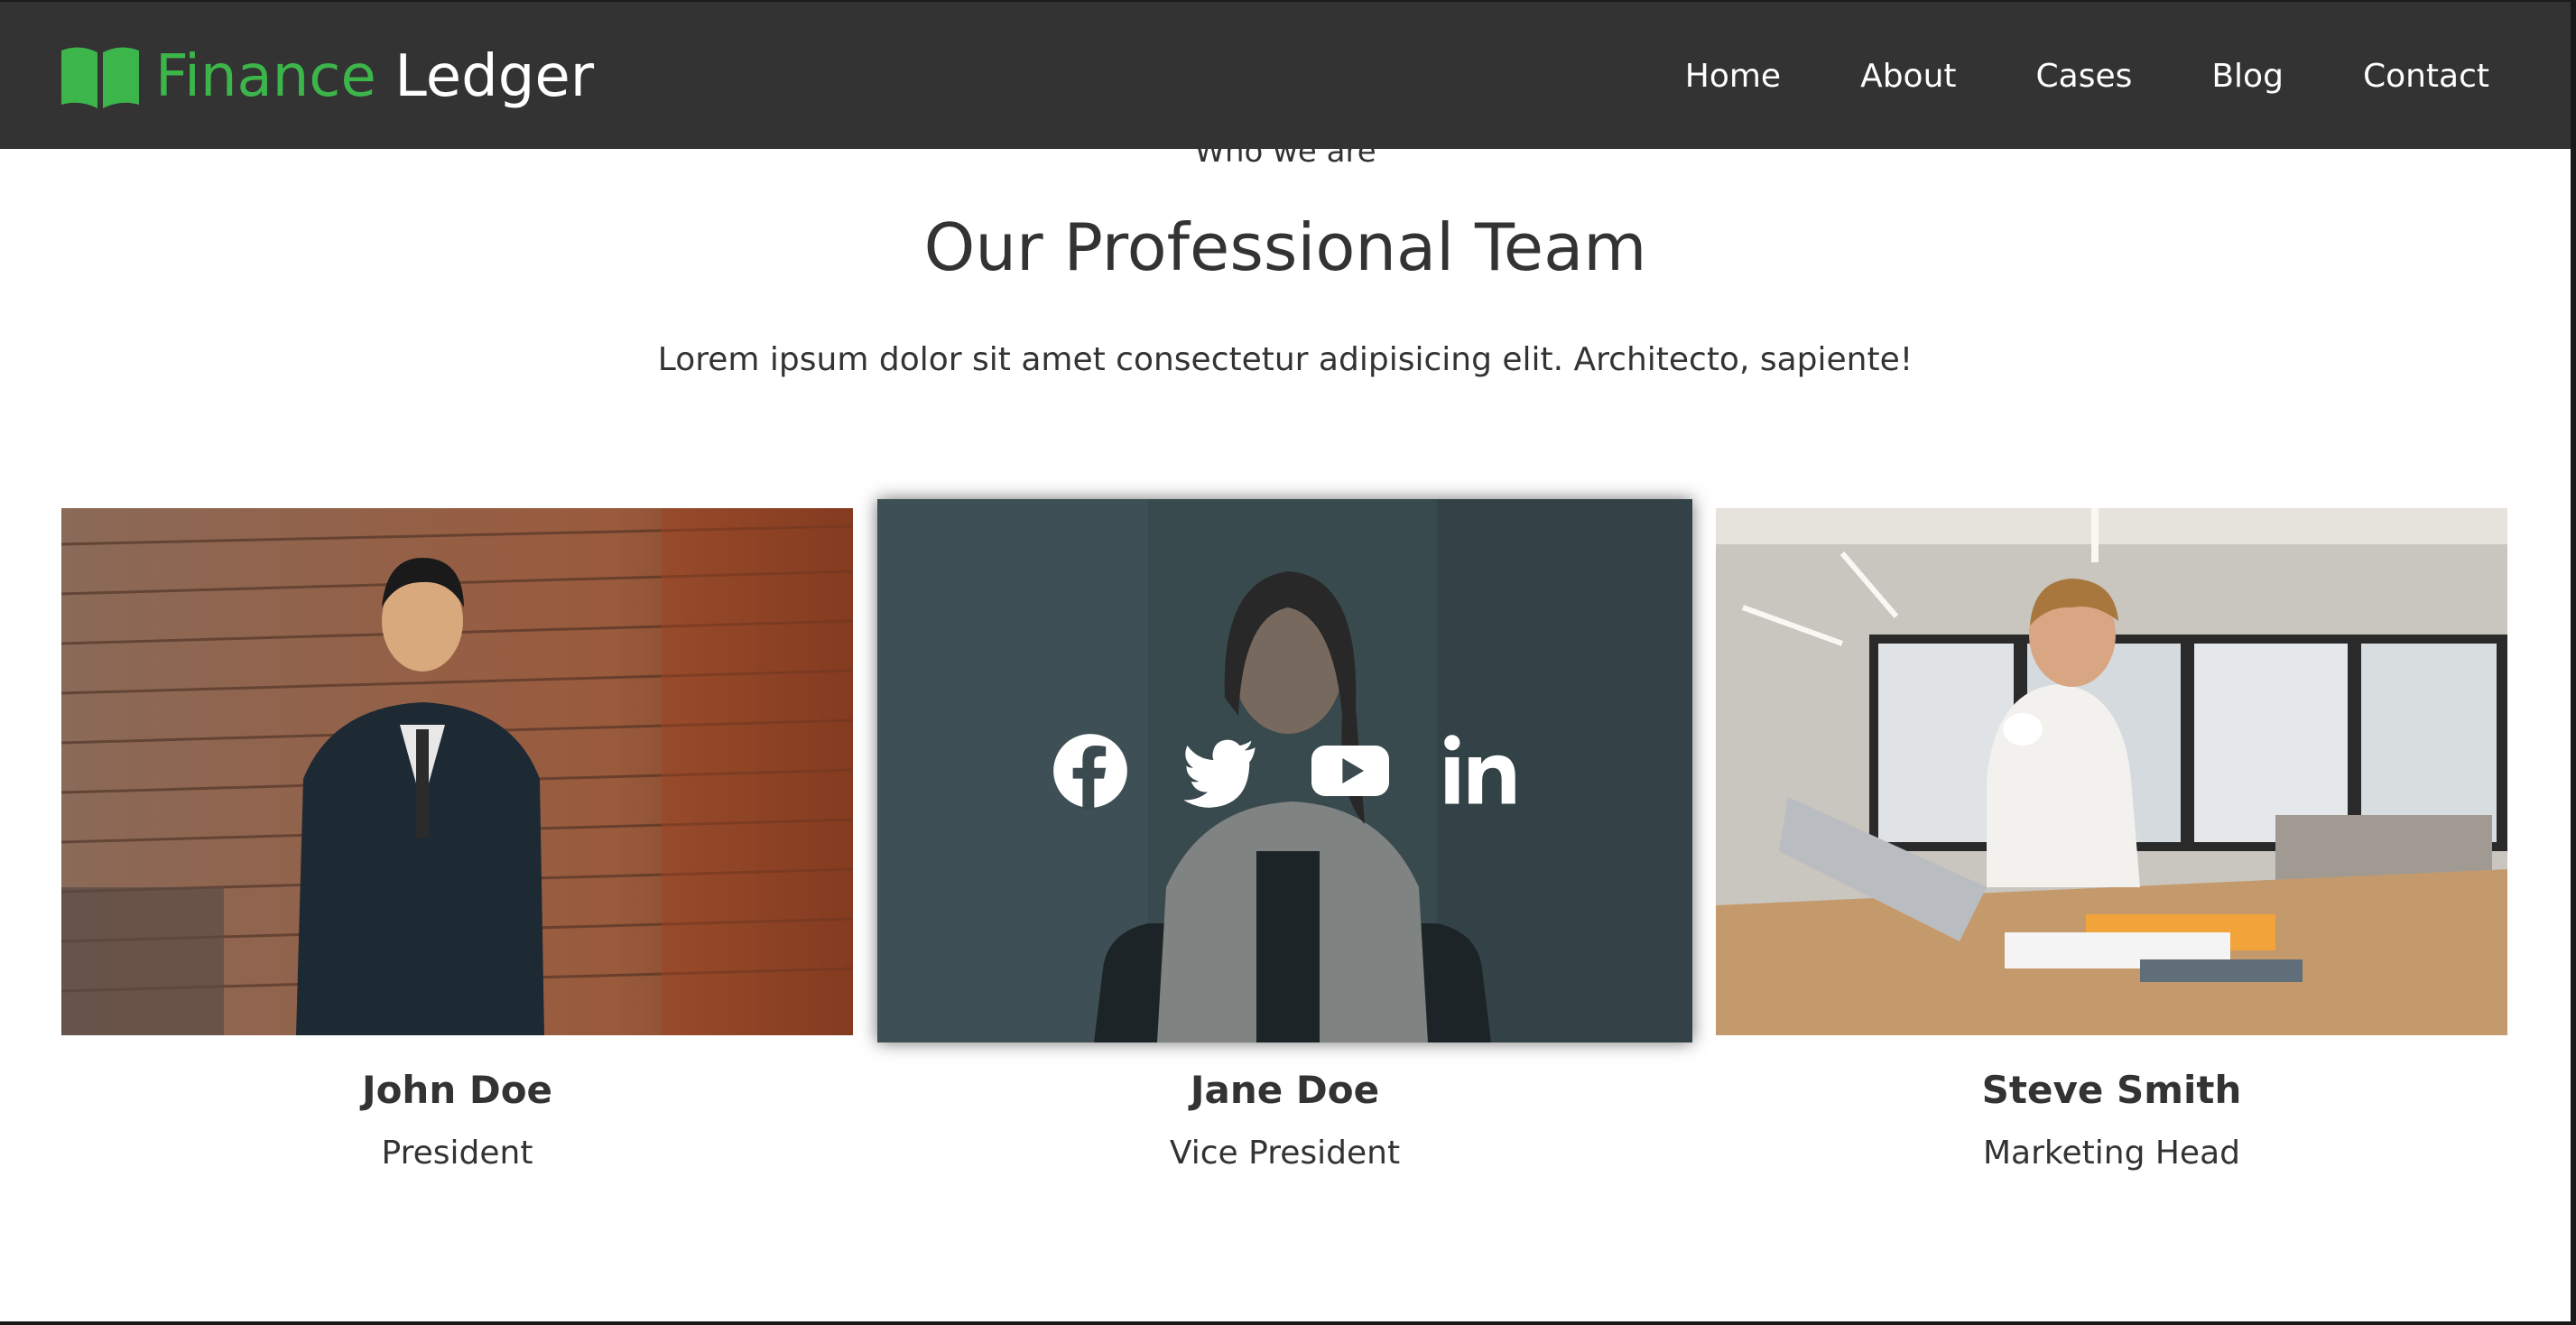  I want to click on page-right-edge, so click(2573, 662).